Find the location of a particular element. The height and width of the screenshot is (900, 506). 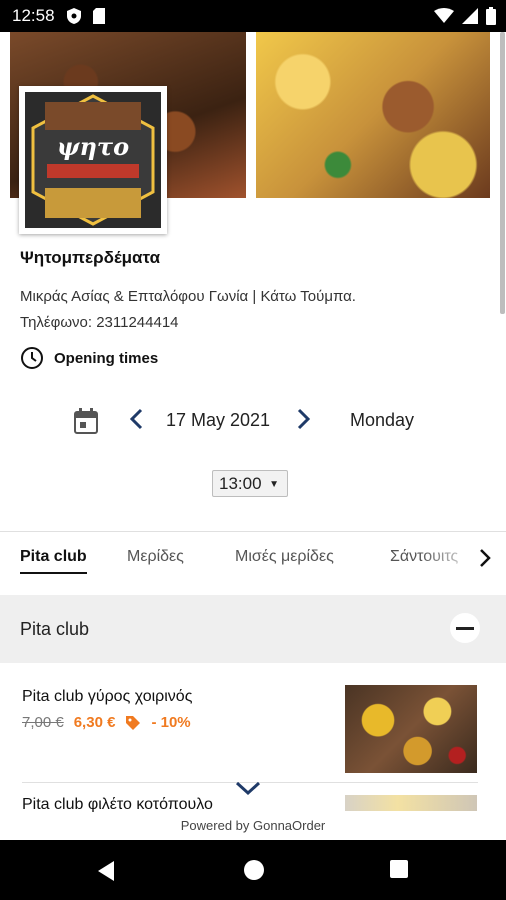

chevron-down-icon is located at coordinates (248, 788).